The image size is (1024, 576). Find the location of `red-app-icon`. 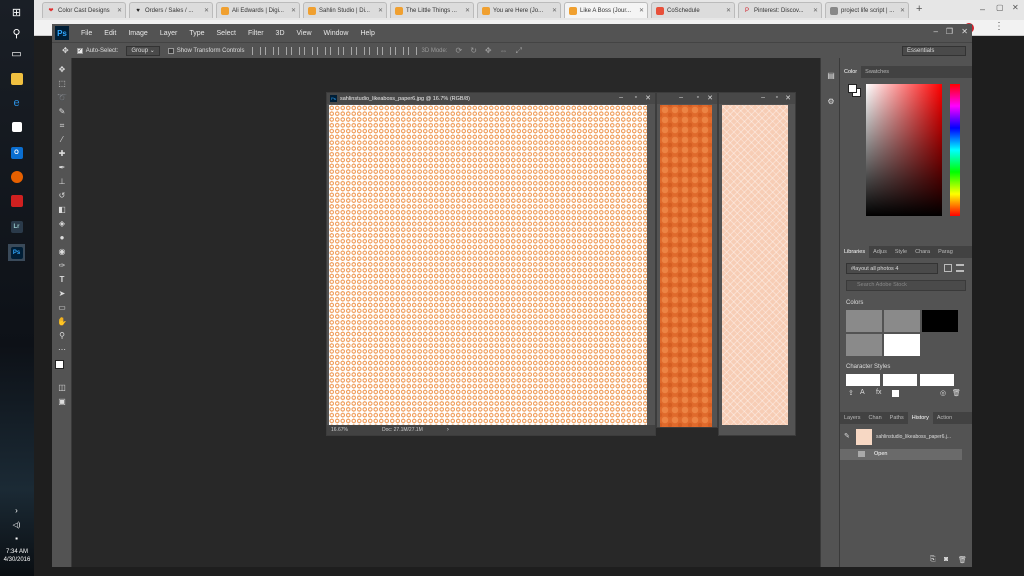

red-app-icon is located at coordinates (16, 200).